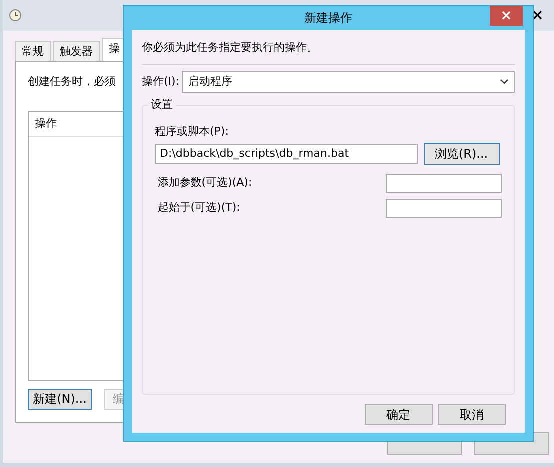 This screenshot has width=554, height=467. I want to click on dialog-title: 新建操作, so click(329, 18).